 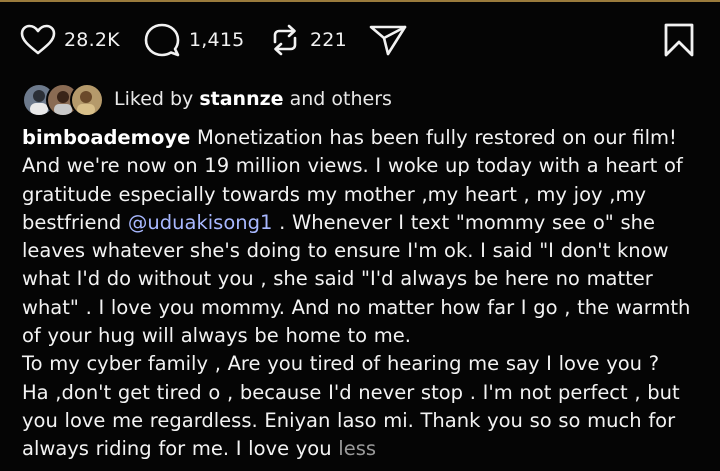 I want to click on like-button: 28.2K, so click(x=70, y=40).